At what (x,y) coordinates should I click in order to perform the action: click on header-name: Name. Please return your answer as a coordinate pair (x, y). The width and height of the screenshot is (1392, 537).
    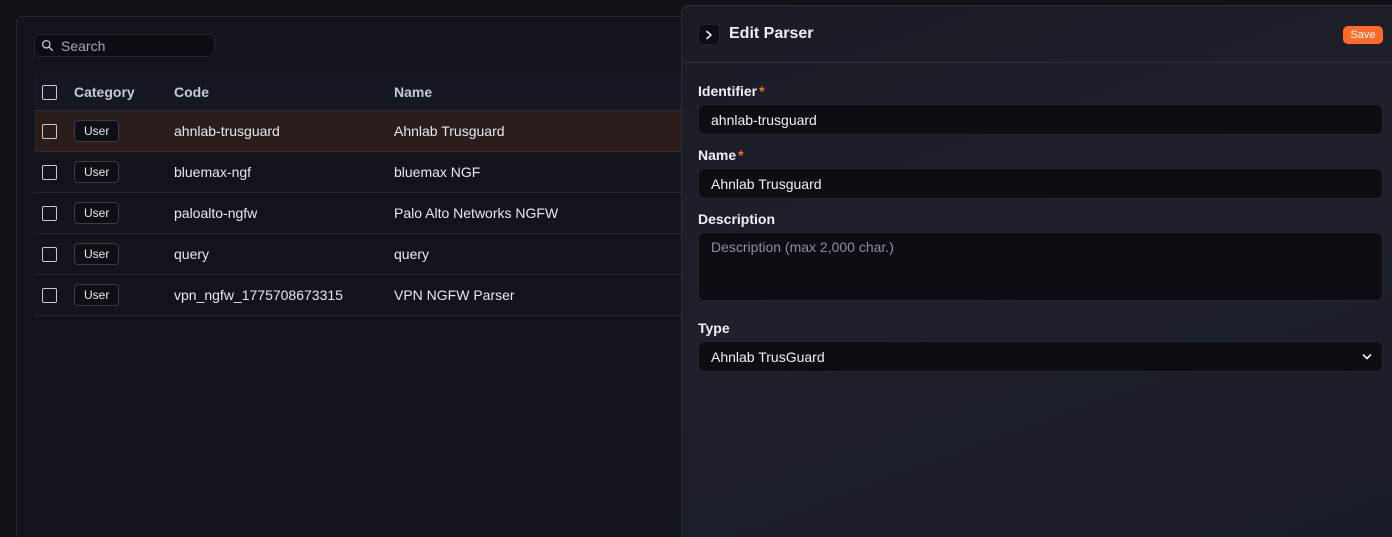
    Looking at the image, I should click on (555, 92).